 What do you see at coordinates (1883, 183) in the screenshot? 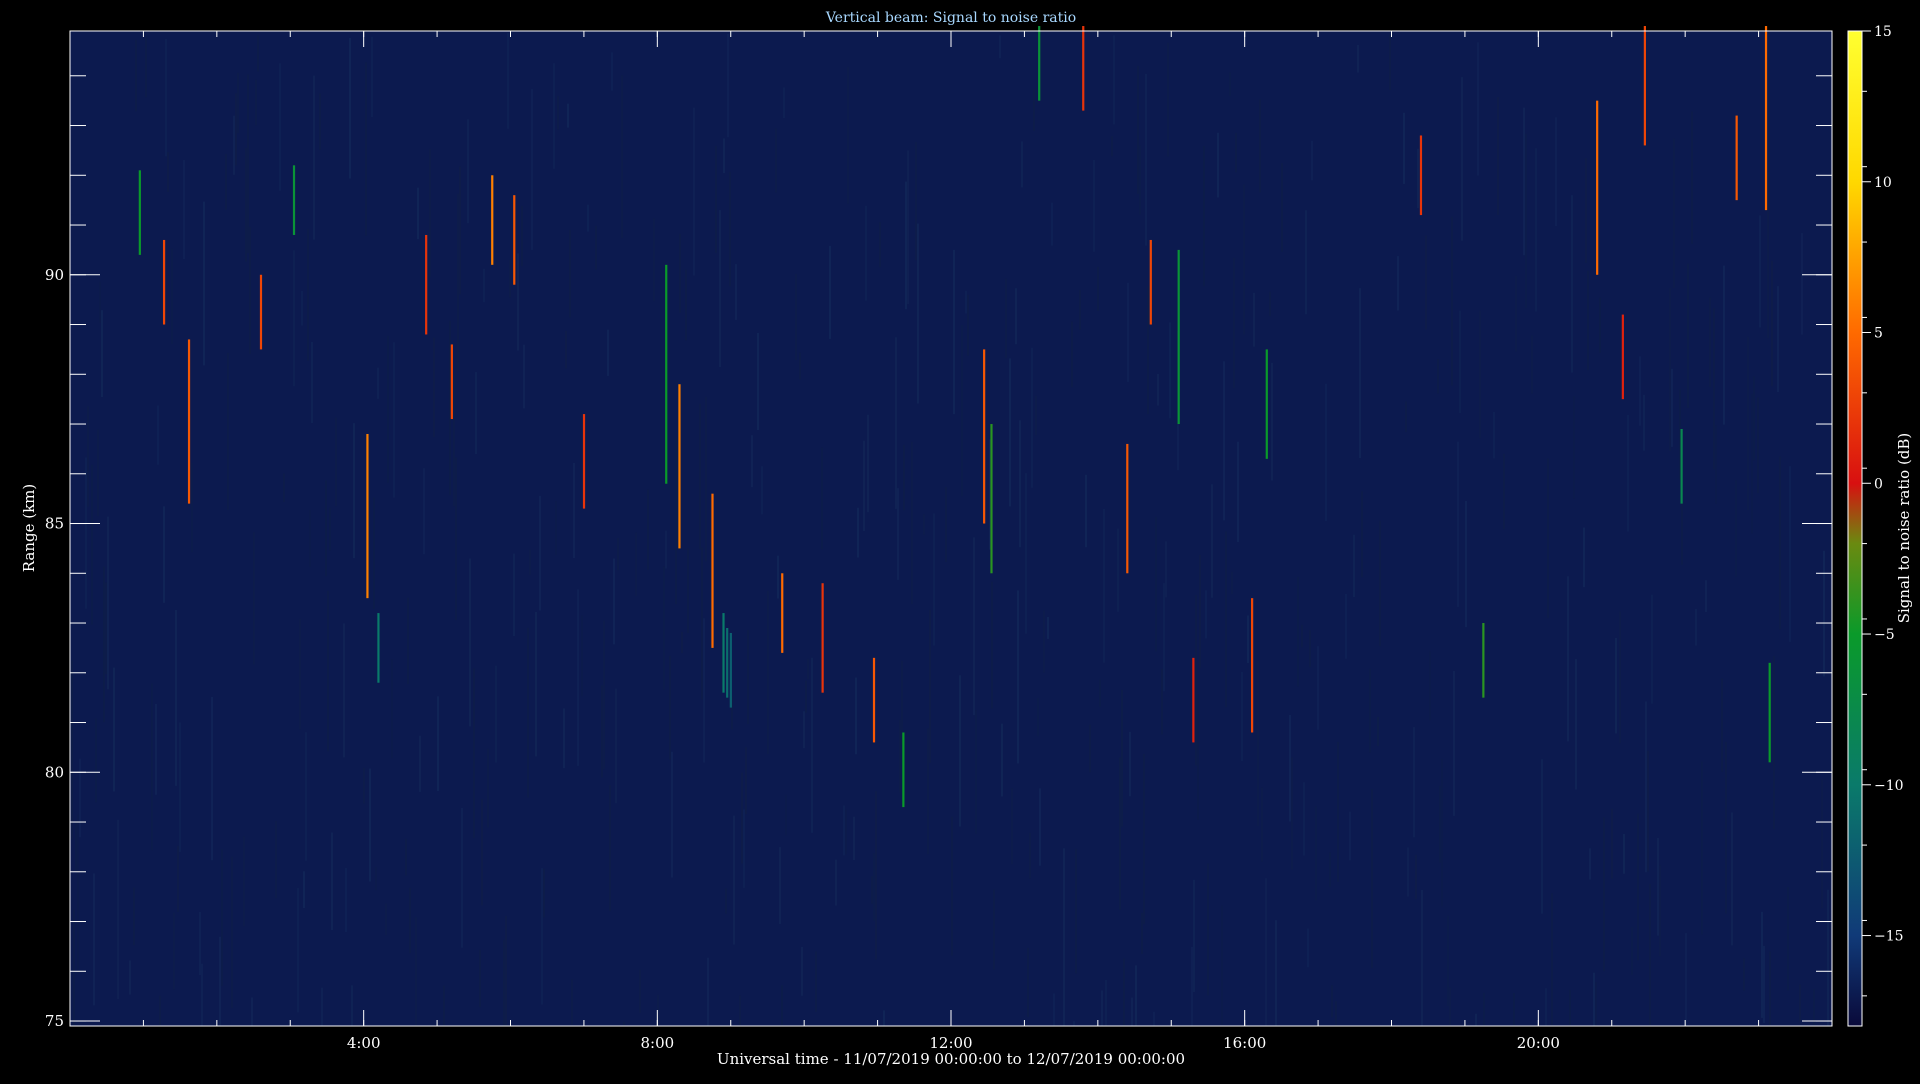
I see `colorbar-tick-label-5: 10` at bounding box center [1883, 183].